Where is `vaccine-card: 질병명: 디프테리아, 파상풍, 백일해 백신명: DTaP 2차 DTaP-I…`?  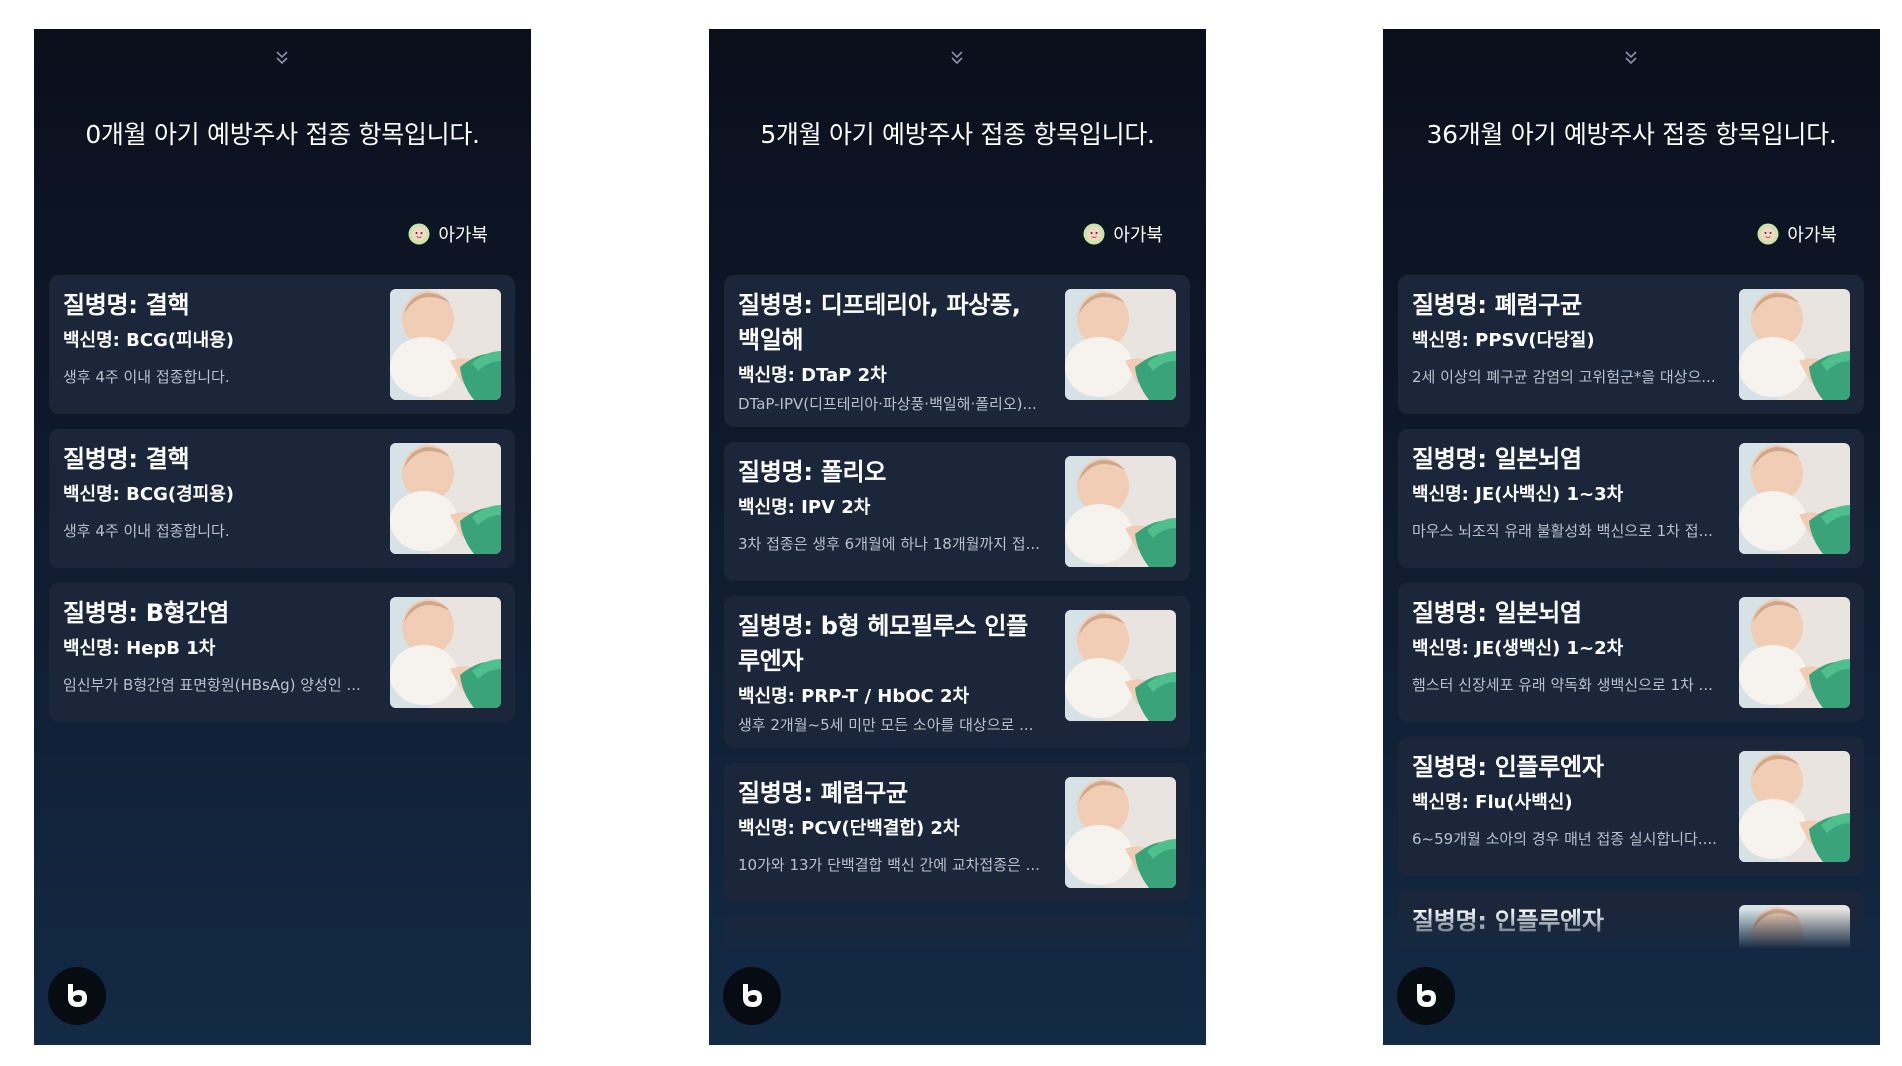 vaccine-card: 질병명: 디프테리아, 파상풍, 백일해 백신명: DTaP 2차 DTaP-I… is located at coordinates (957, 351).